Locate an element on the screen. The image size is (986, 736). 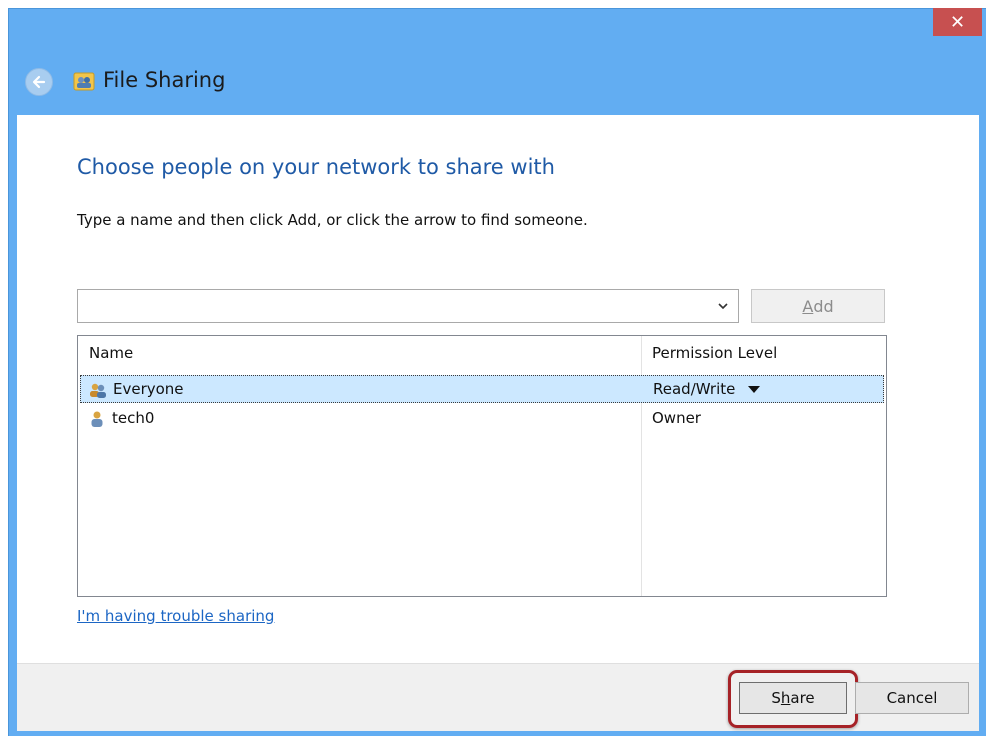
trouble-sharing-link: I'm having trouble sharing is located at coordinates (175, 616).